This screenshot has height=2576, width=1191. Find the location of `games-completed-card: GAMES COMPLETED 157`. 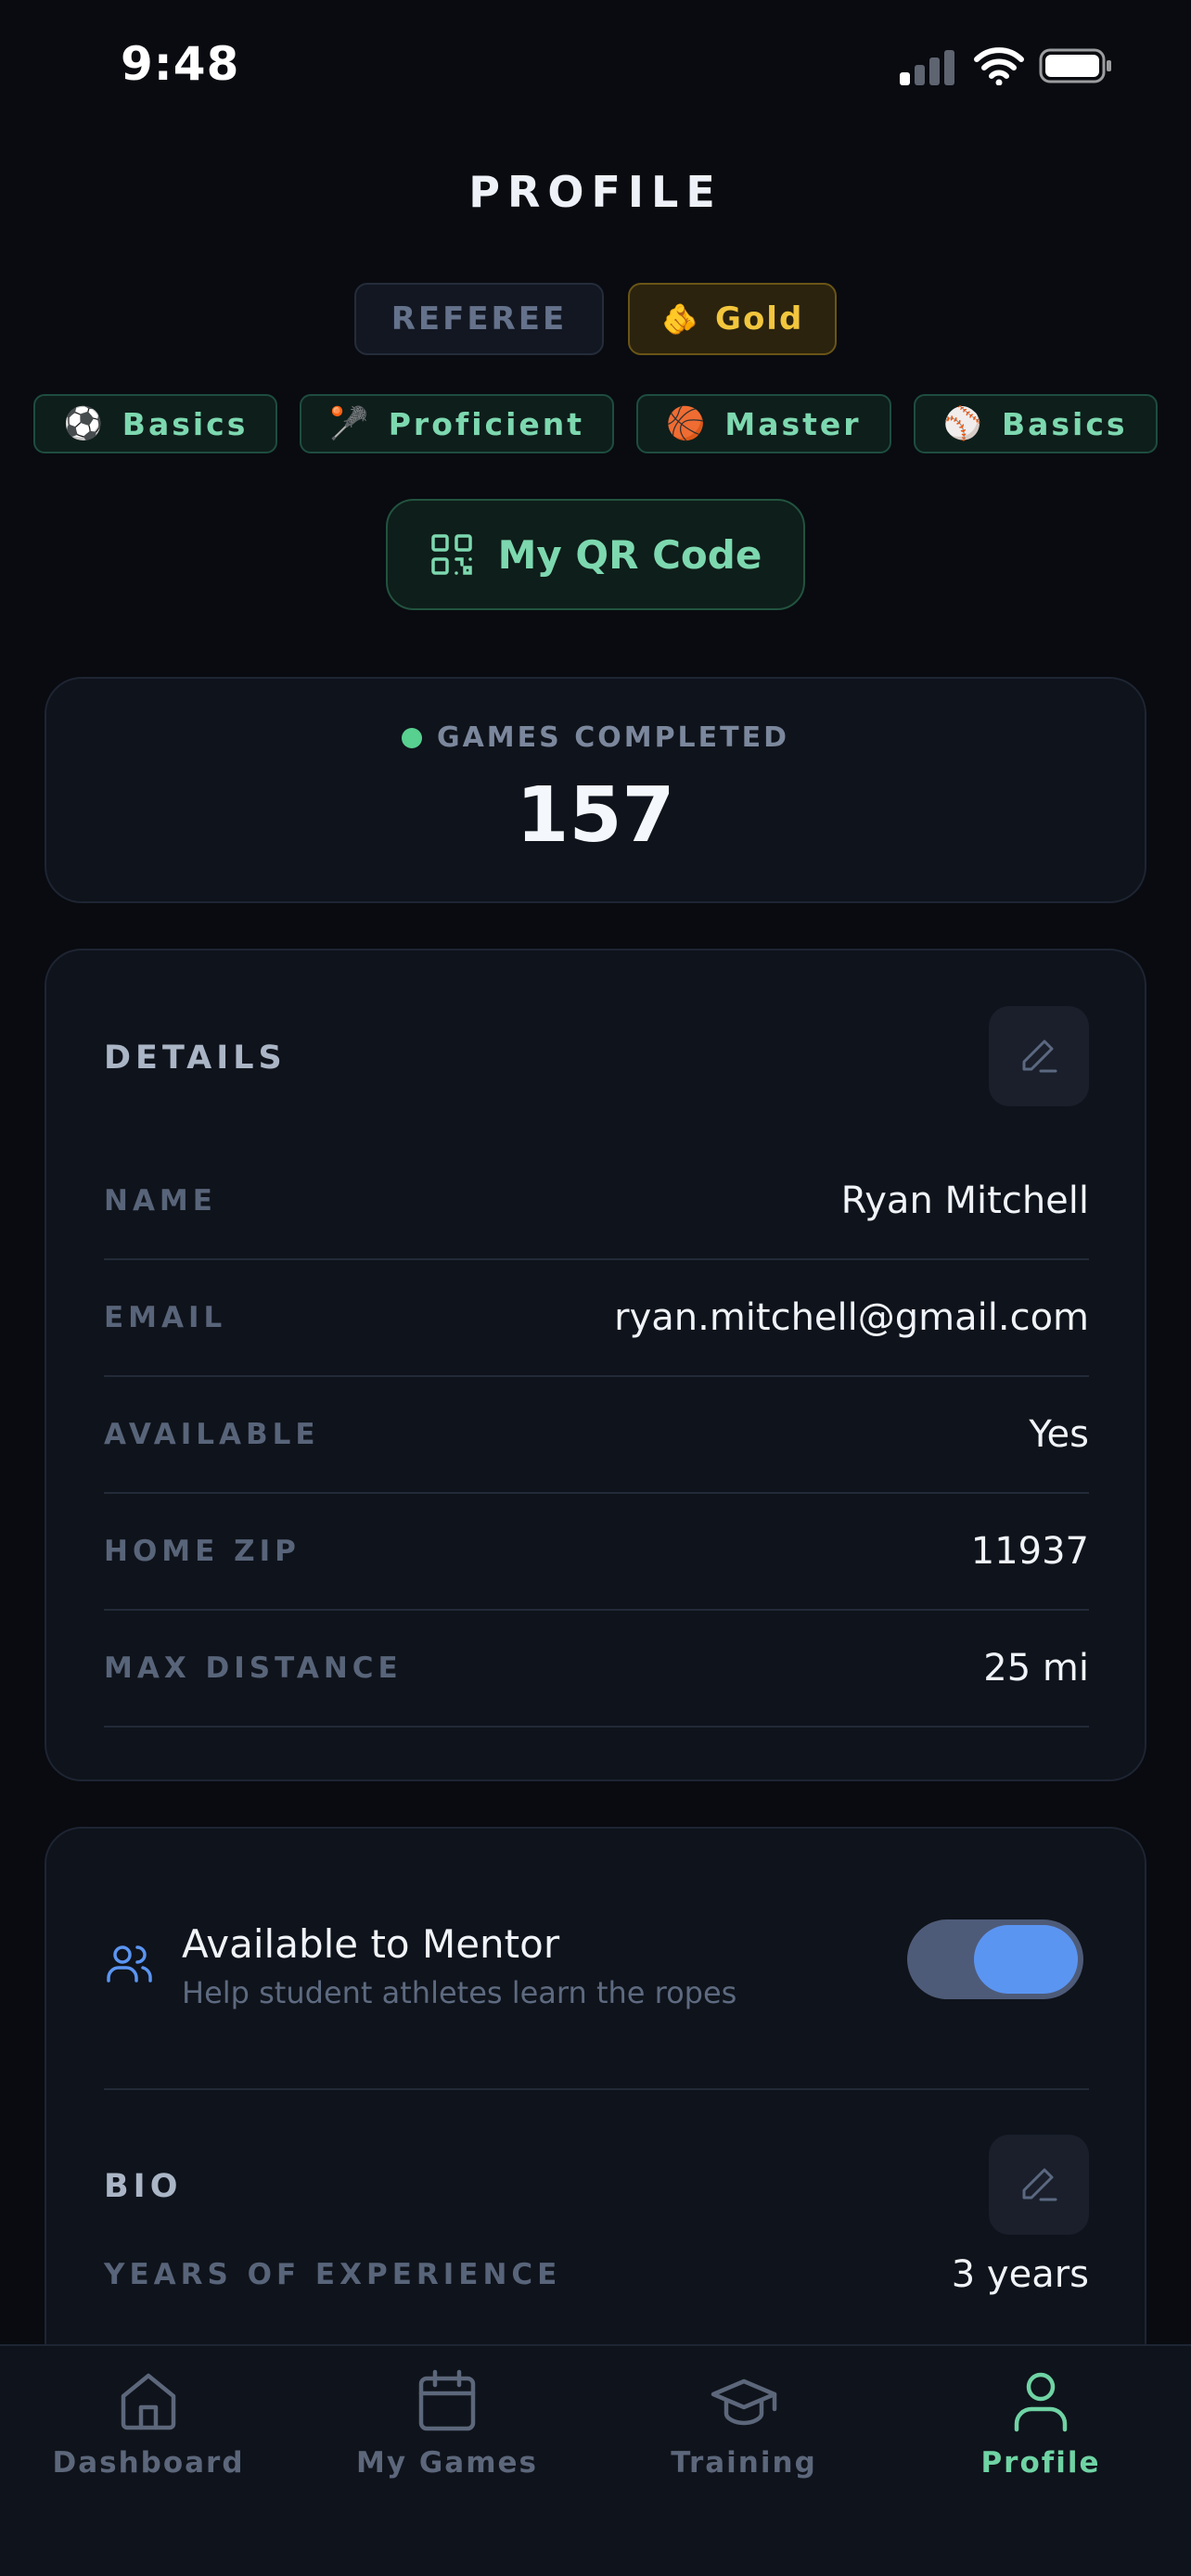

games-completed-card: GAMES COMPLETED 157 is located at coordinates (595, 790).